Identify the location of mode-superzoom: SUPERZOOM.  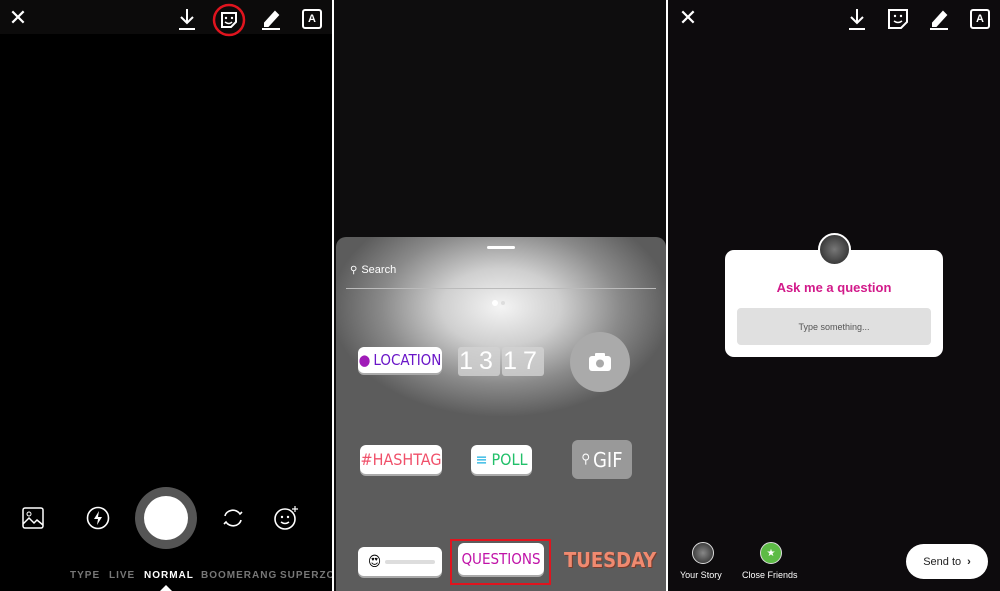
(306, 575).